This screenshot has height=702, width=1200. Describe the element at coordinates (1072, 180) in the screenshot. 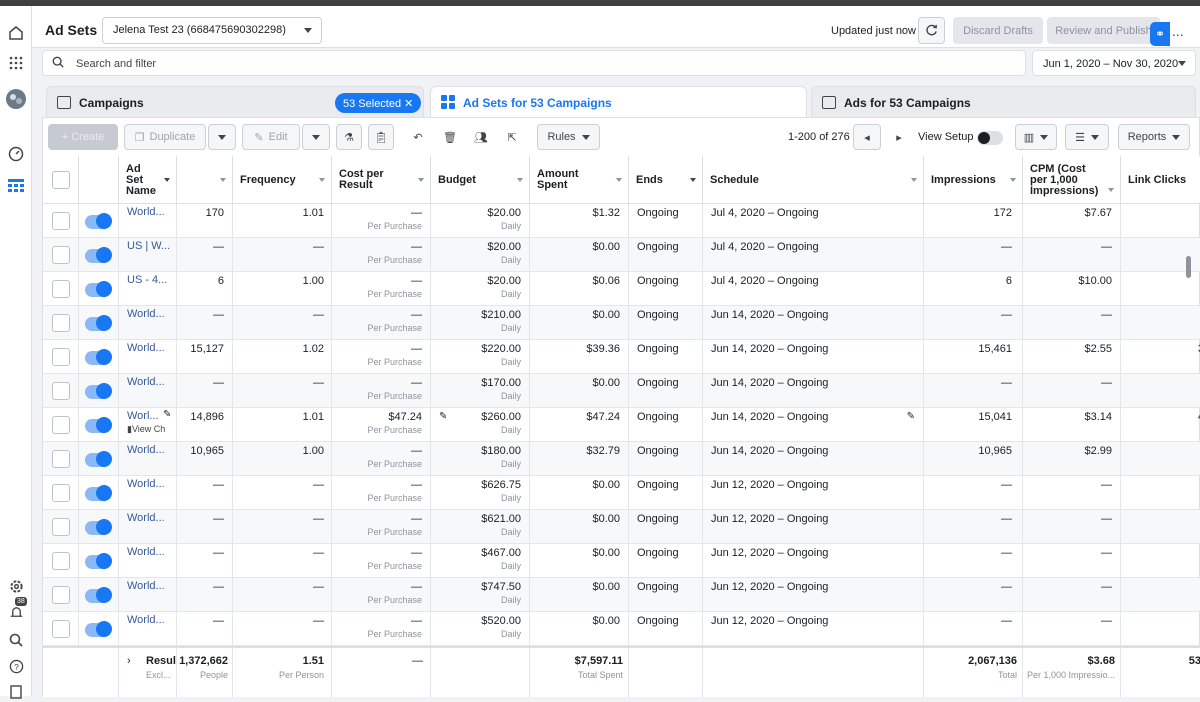

I see `column-header-cpm: CPM (Cost per 1,000 Impressions)` at that location.